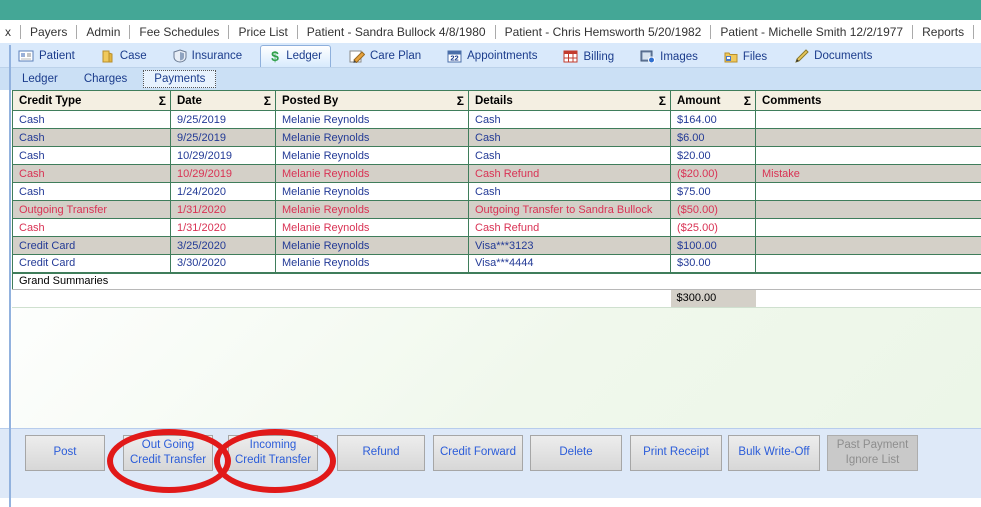  I want to click on nav-tab-patient-chris-hemsworth: Patient - Chris Hemsworth 5/20/1982, so click(604, 31).